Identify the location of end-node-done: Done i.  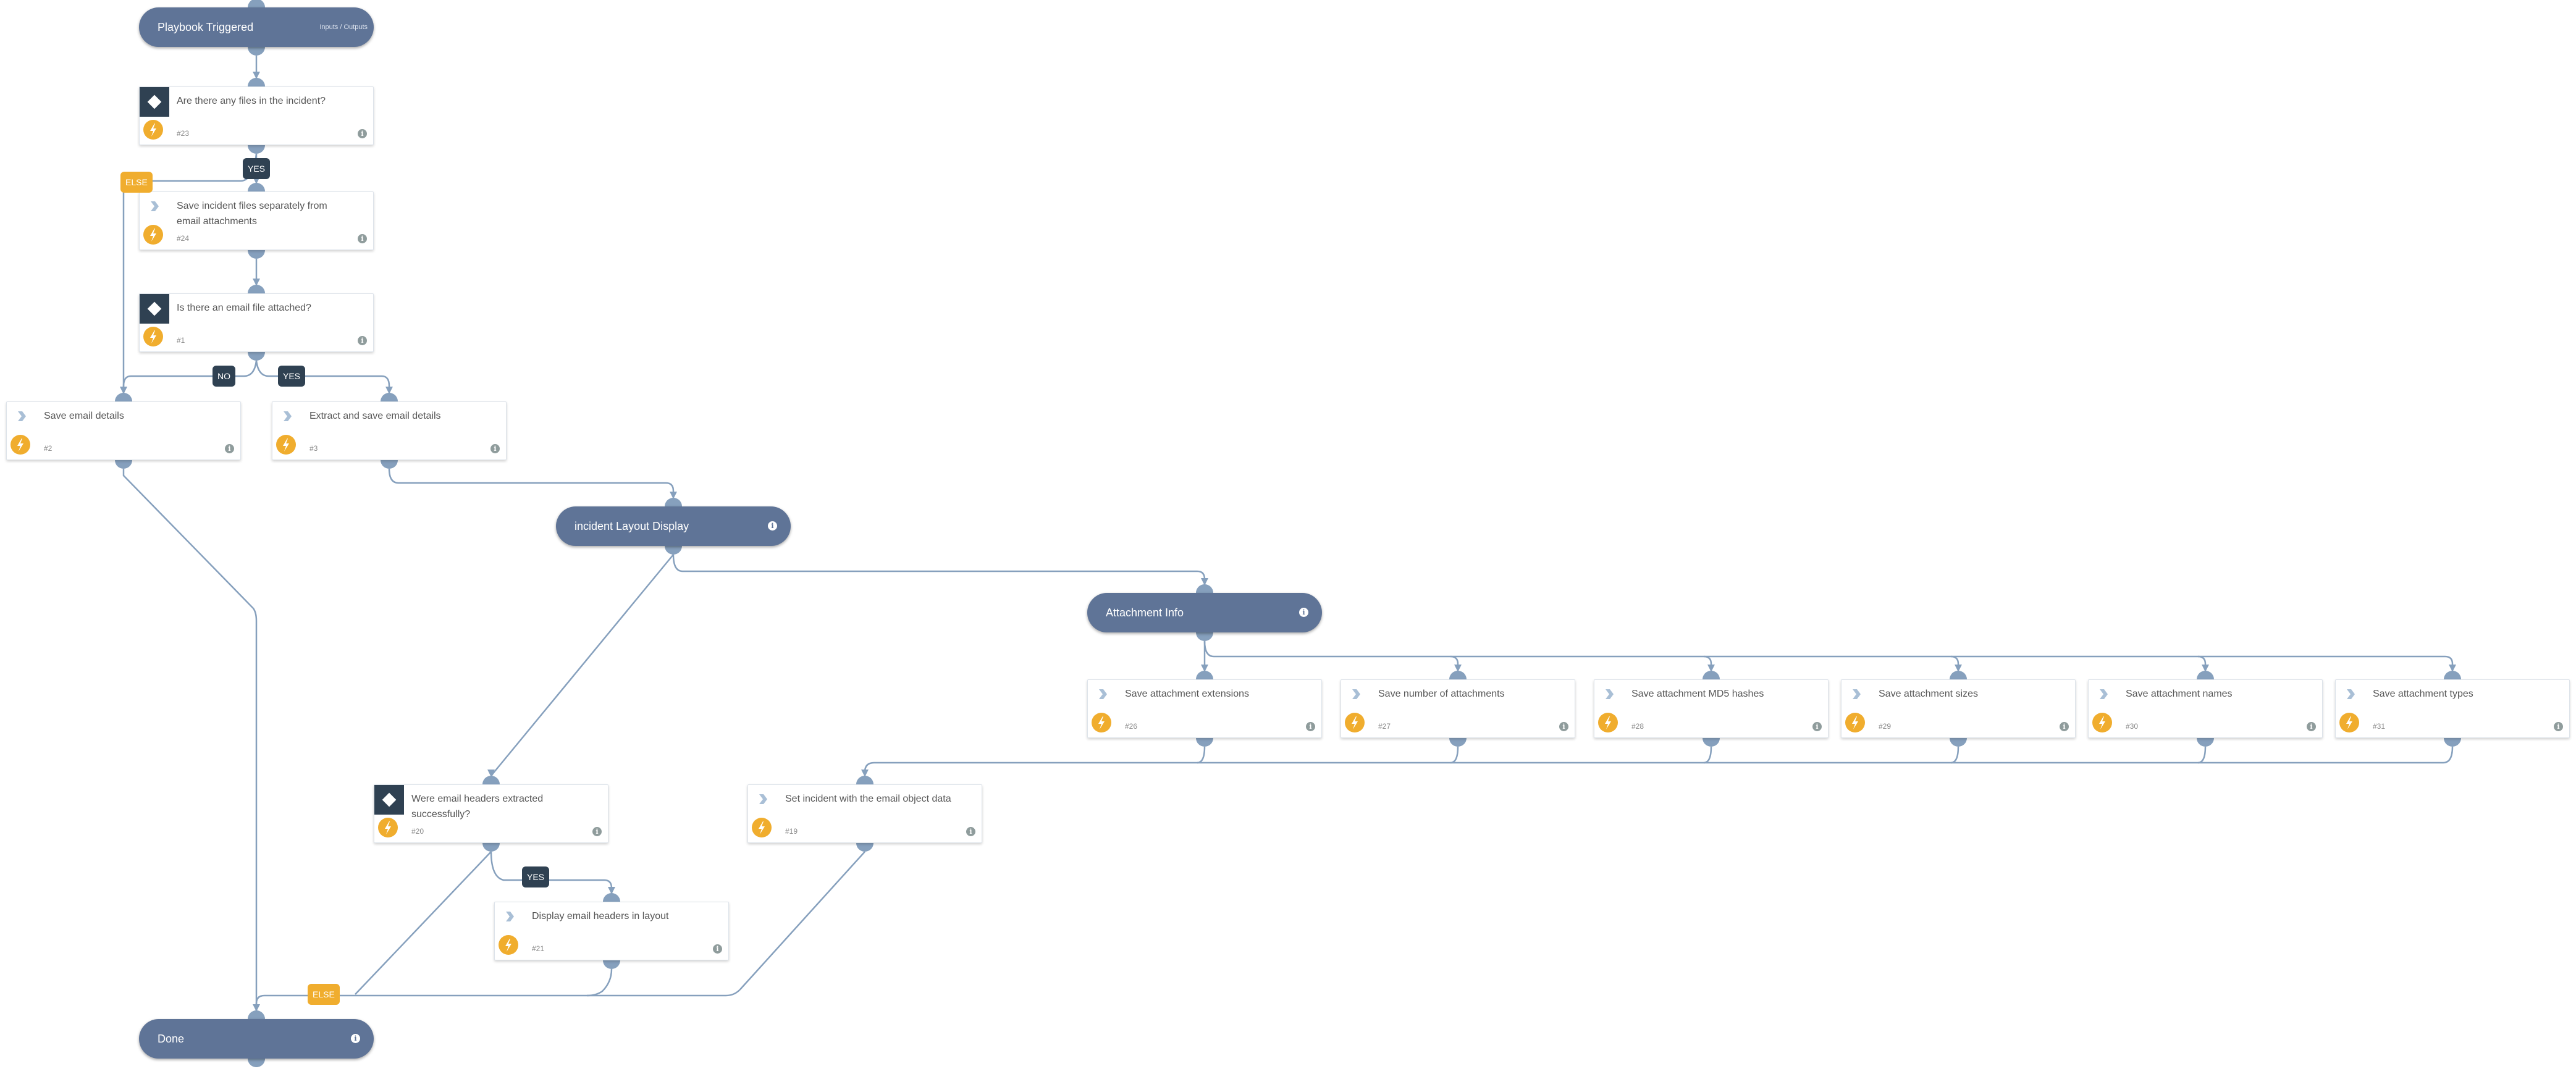
(256, 1039).